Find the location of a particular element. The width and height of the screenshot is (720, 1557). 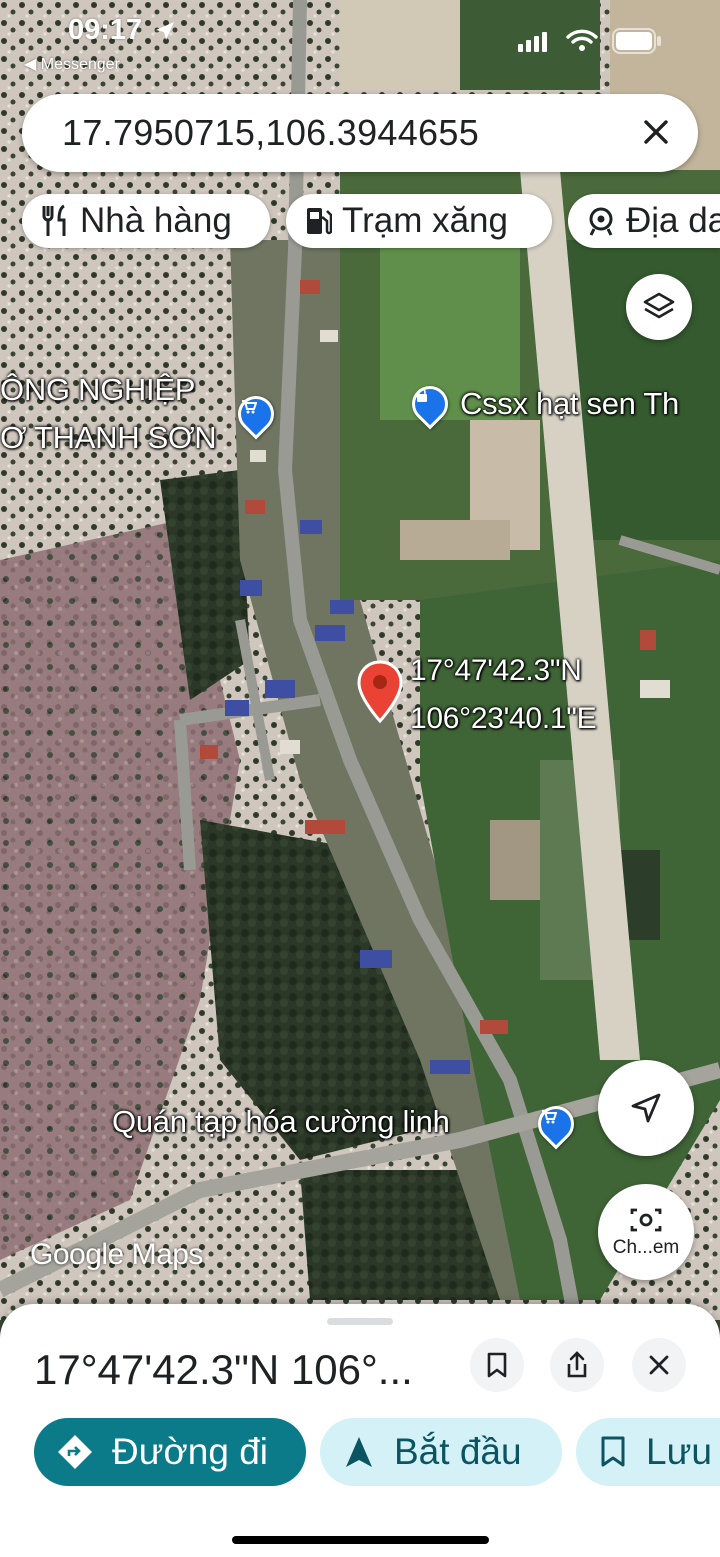

google-maps-logo: Google Maps is located at coordinates (116, 1254).